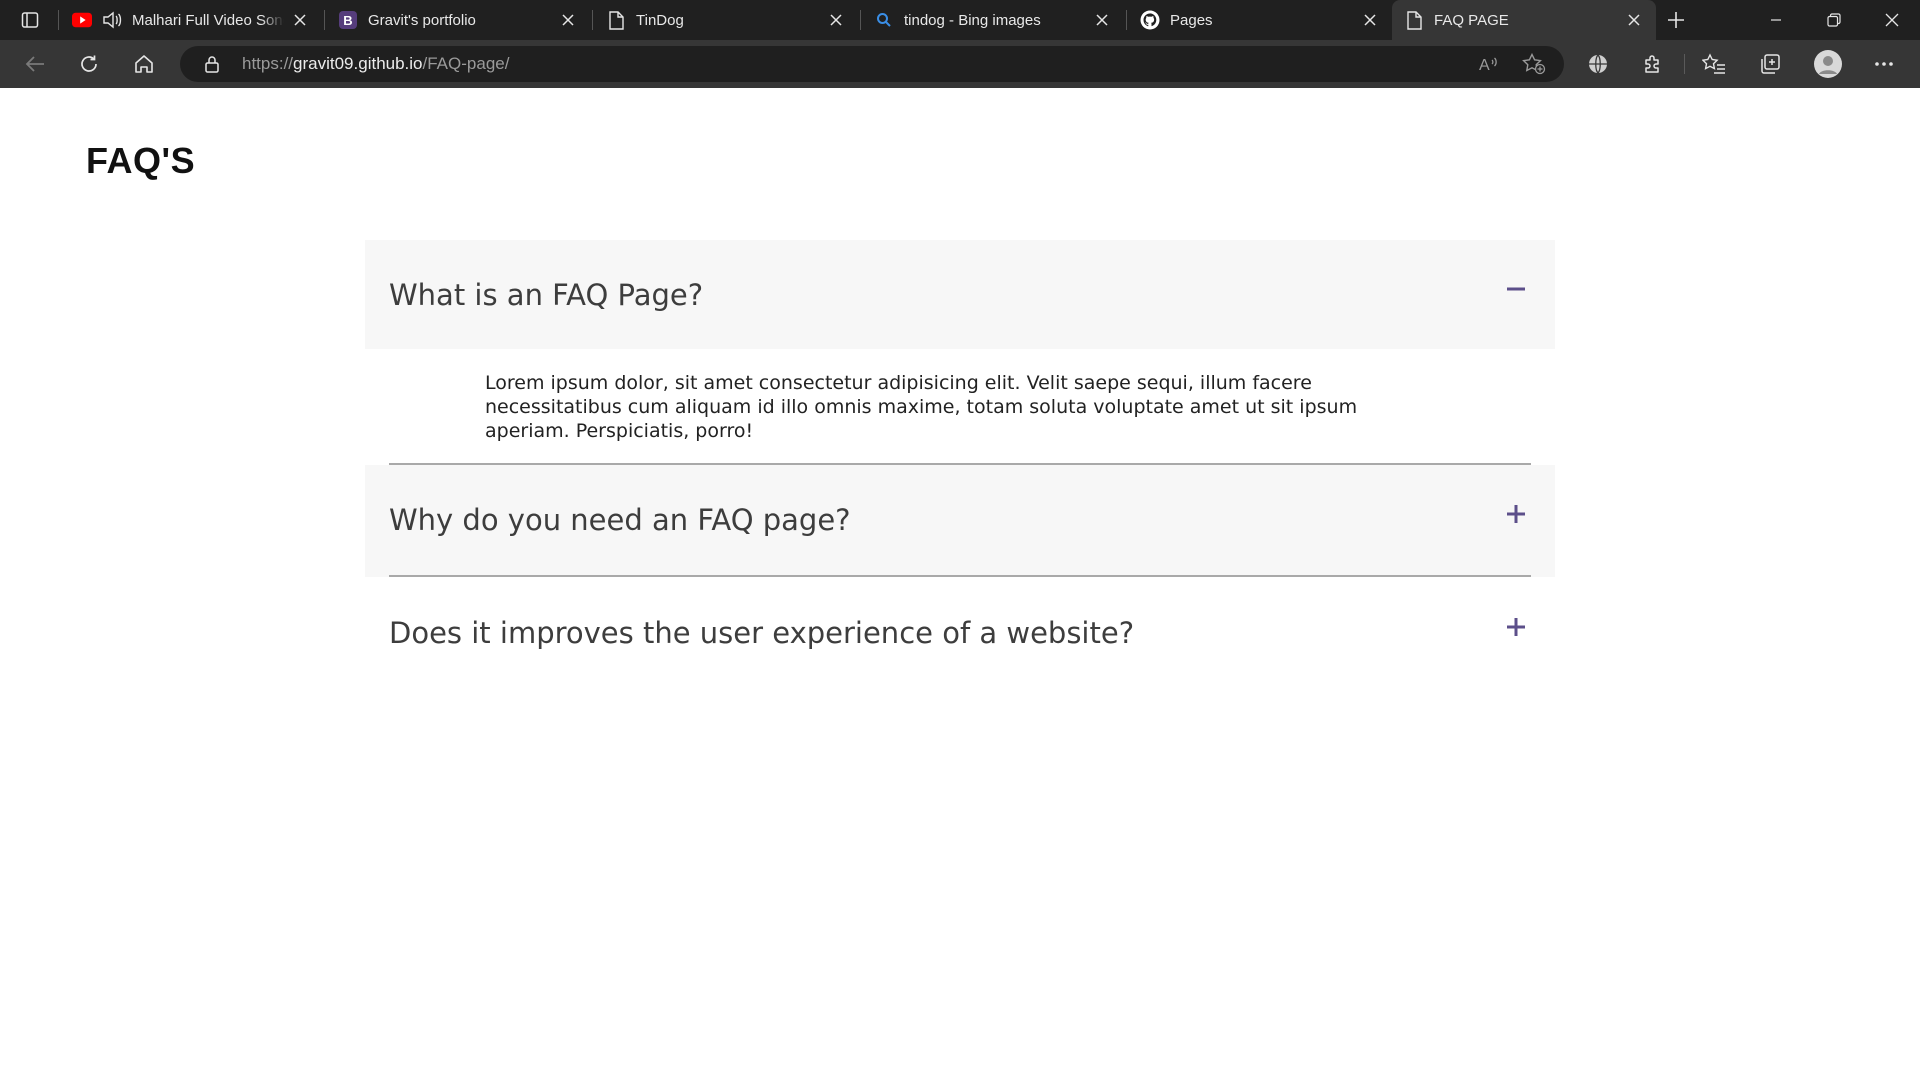 The image size is (1920, 1080). What do you see at coordinates (1471, 20) in the screenshot?
I see `tab-title: FAQ PAGE` at bounding box center [1471, 20].